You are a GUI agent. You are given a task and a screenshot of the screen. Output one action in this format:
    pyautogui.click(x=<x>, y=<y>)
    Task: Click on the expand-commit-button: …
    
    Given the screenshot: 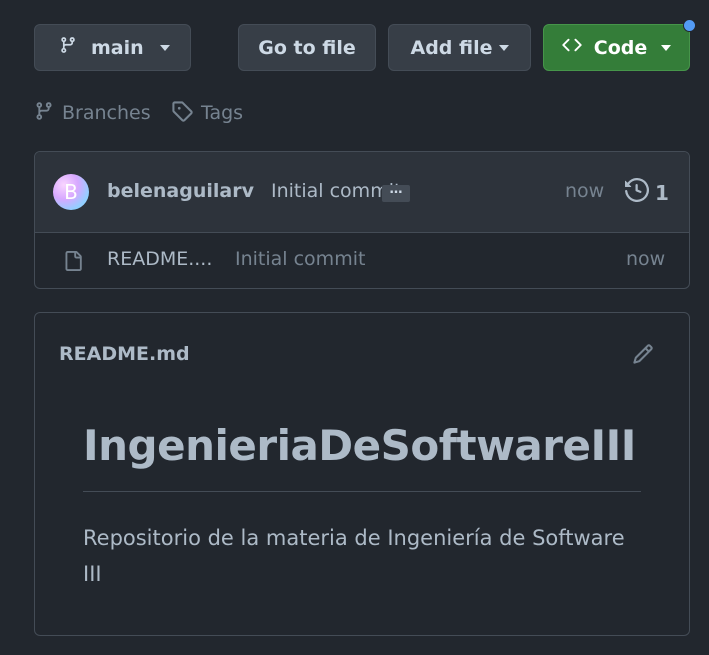 What is the action you would take?
    pyautogui.click(x=396, y=192)
    